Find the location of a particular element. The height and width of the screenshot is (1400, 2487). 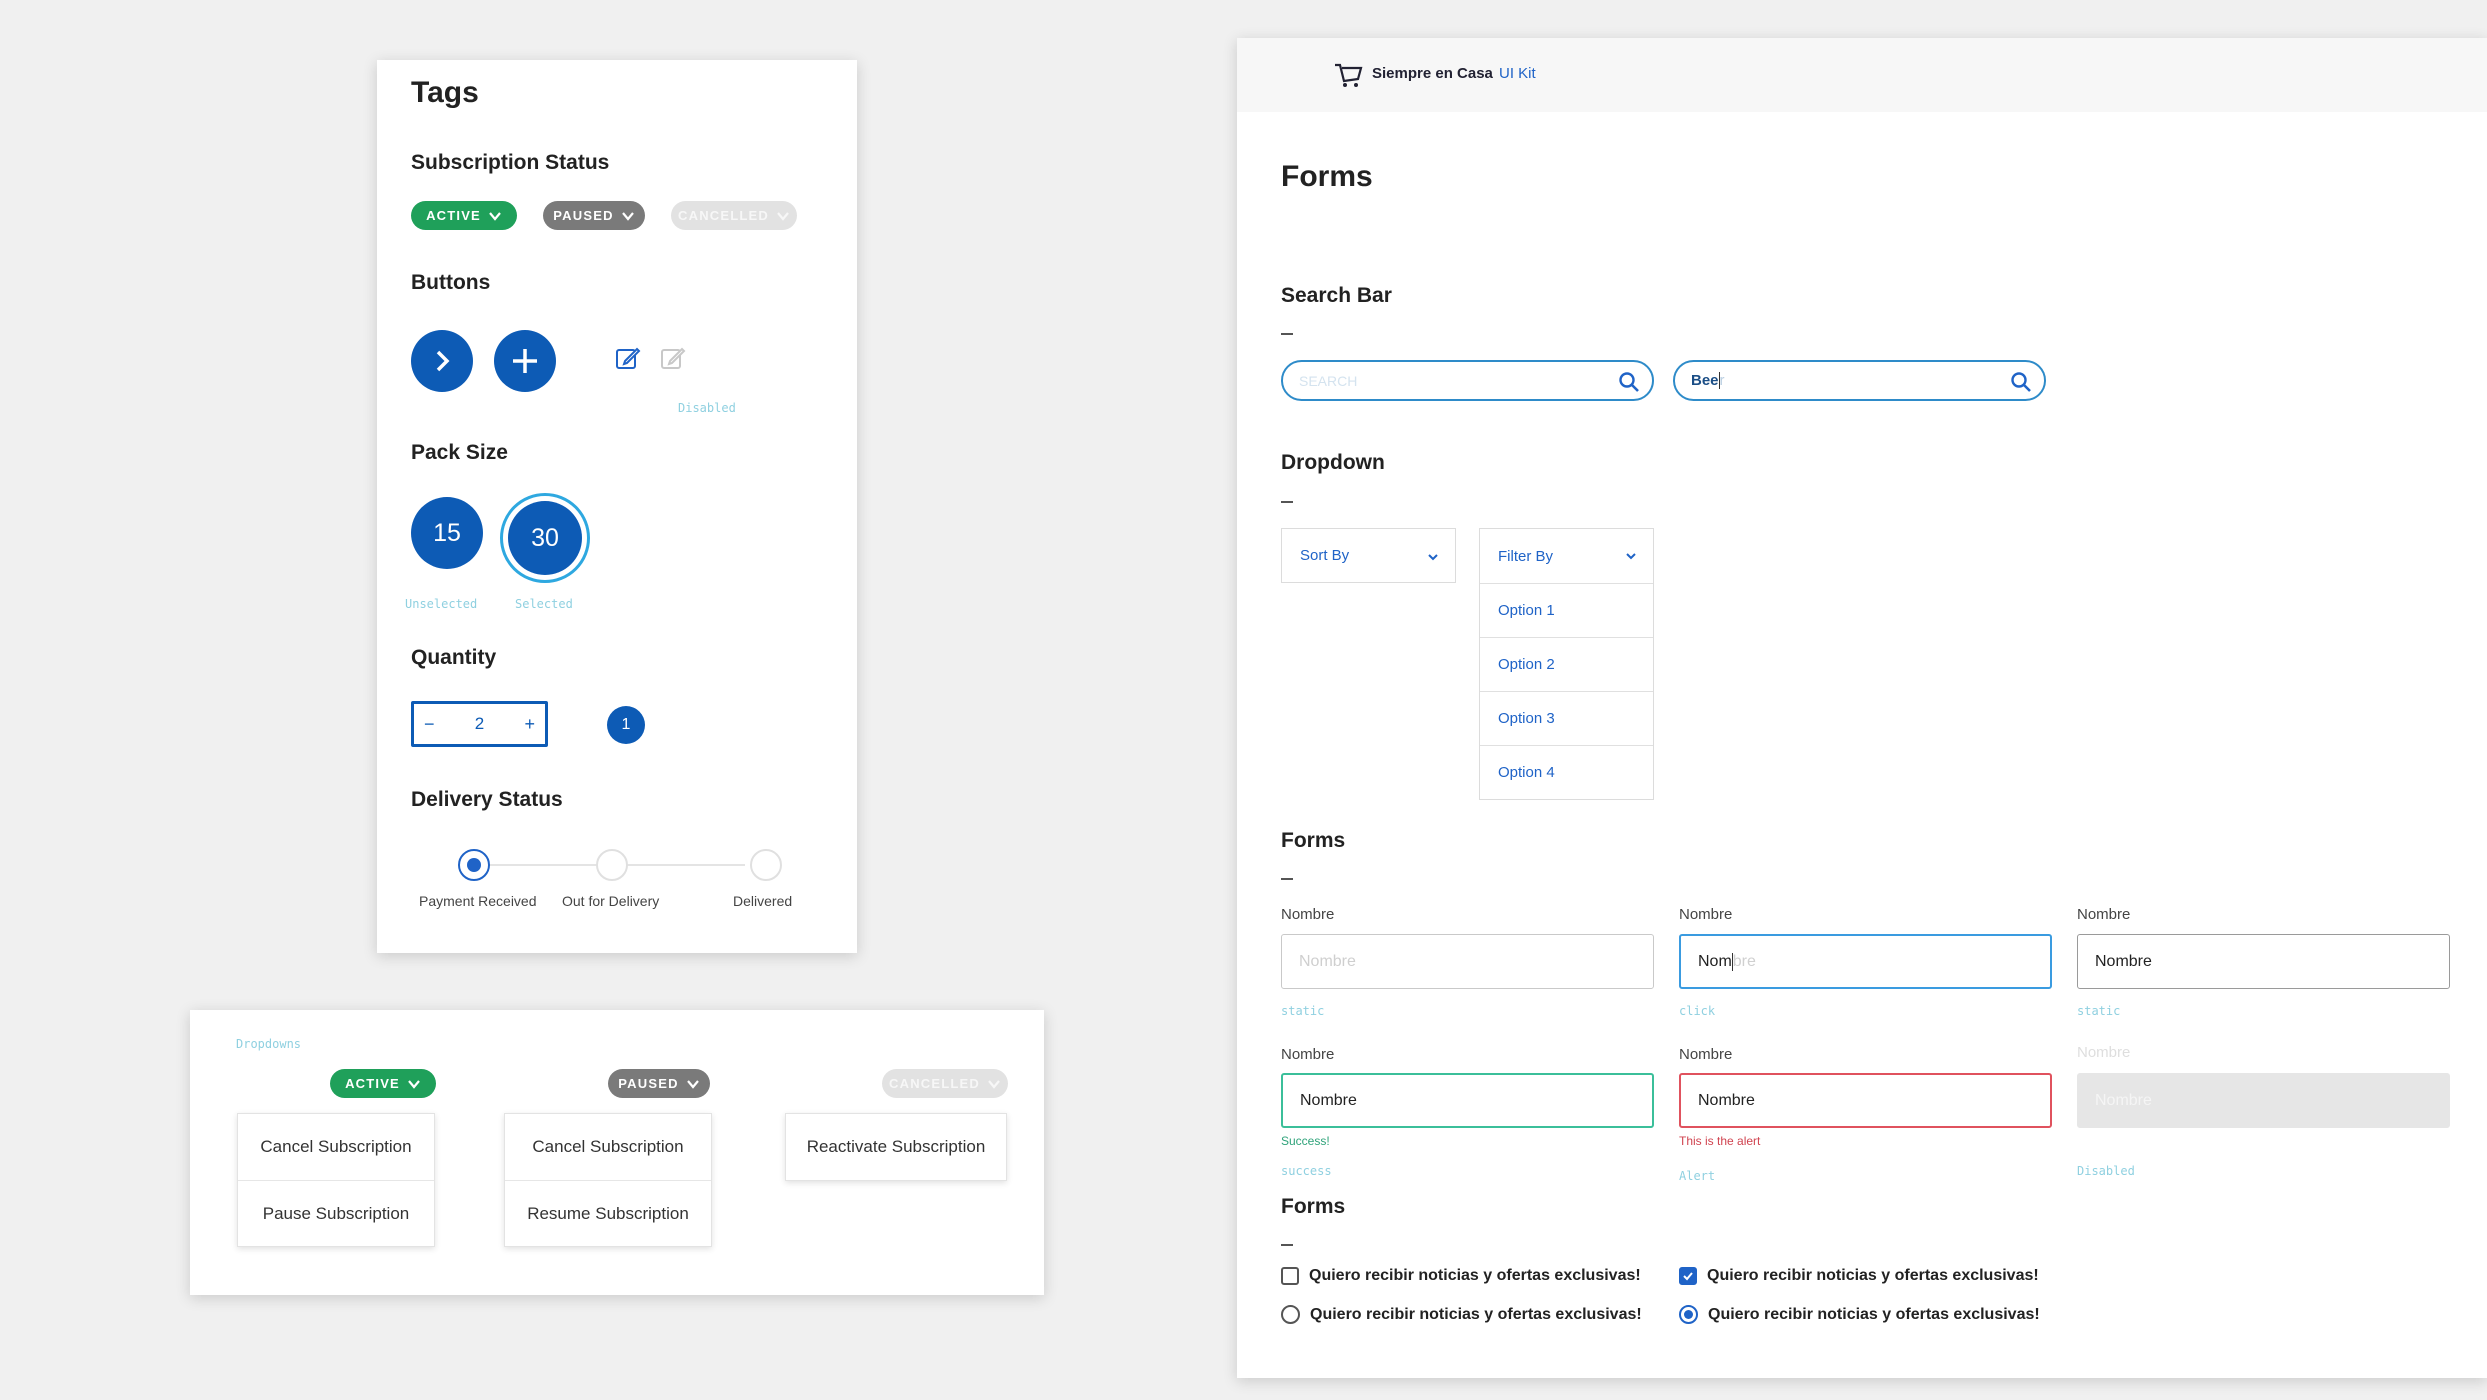

name-field-static-placeholder: Nombre is located at coordinates (1327, 961).